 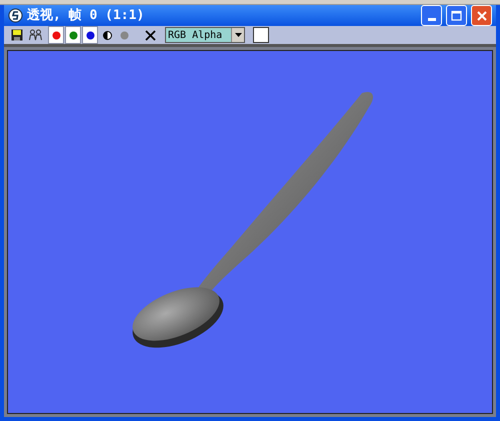 I want to click on app-logo-icon, so click(x=15, y=15).